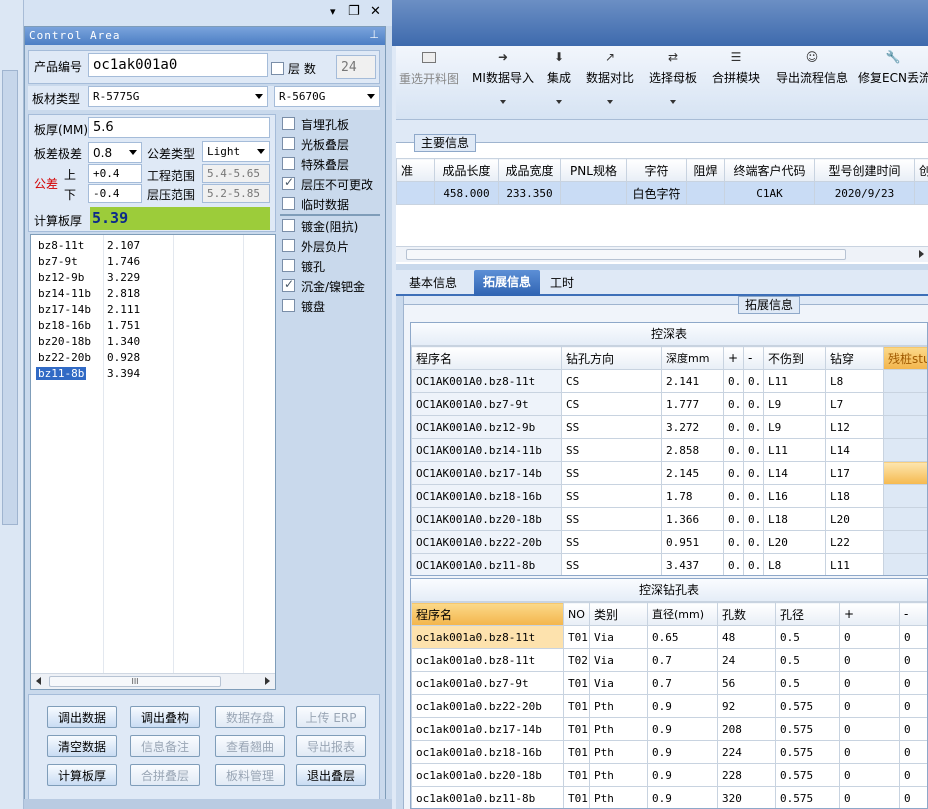 Image resolution: width=928 pixels, height=809 pixels. I want to click on upper-tolerance-input: +0.4, so click(115, 173).